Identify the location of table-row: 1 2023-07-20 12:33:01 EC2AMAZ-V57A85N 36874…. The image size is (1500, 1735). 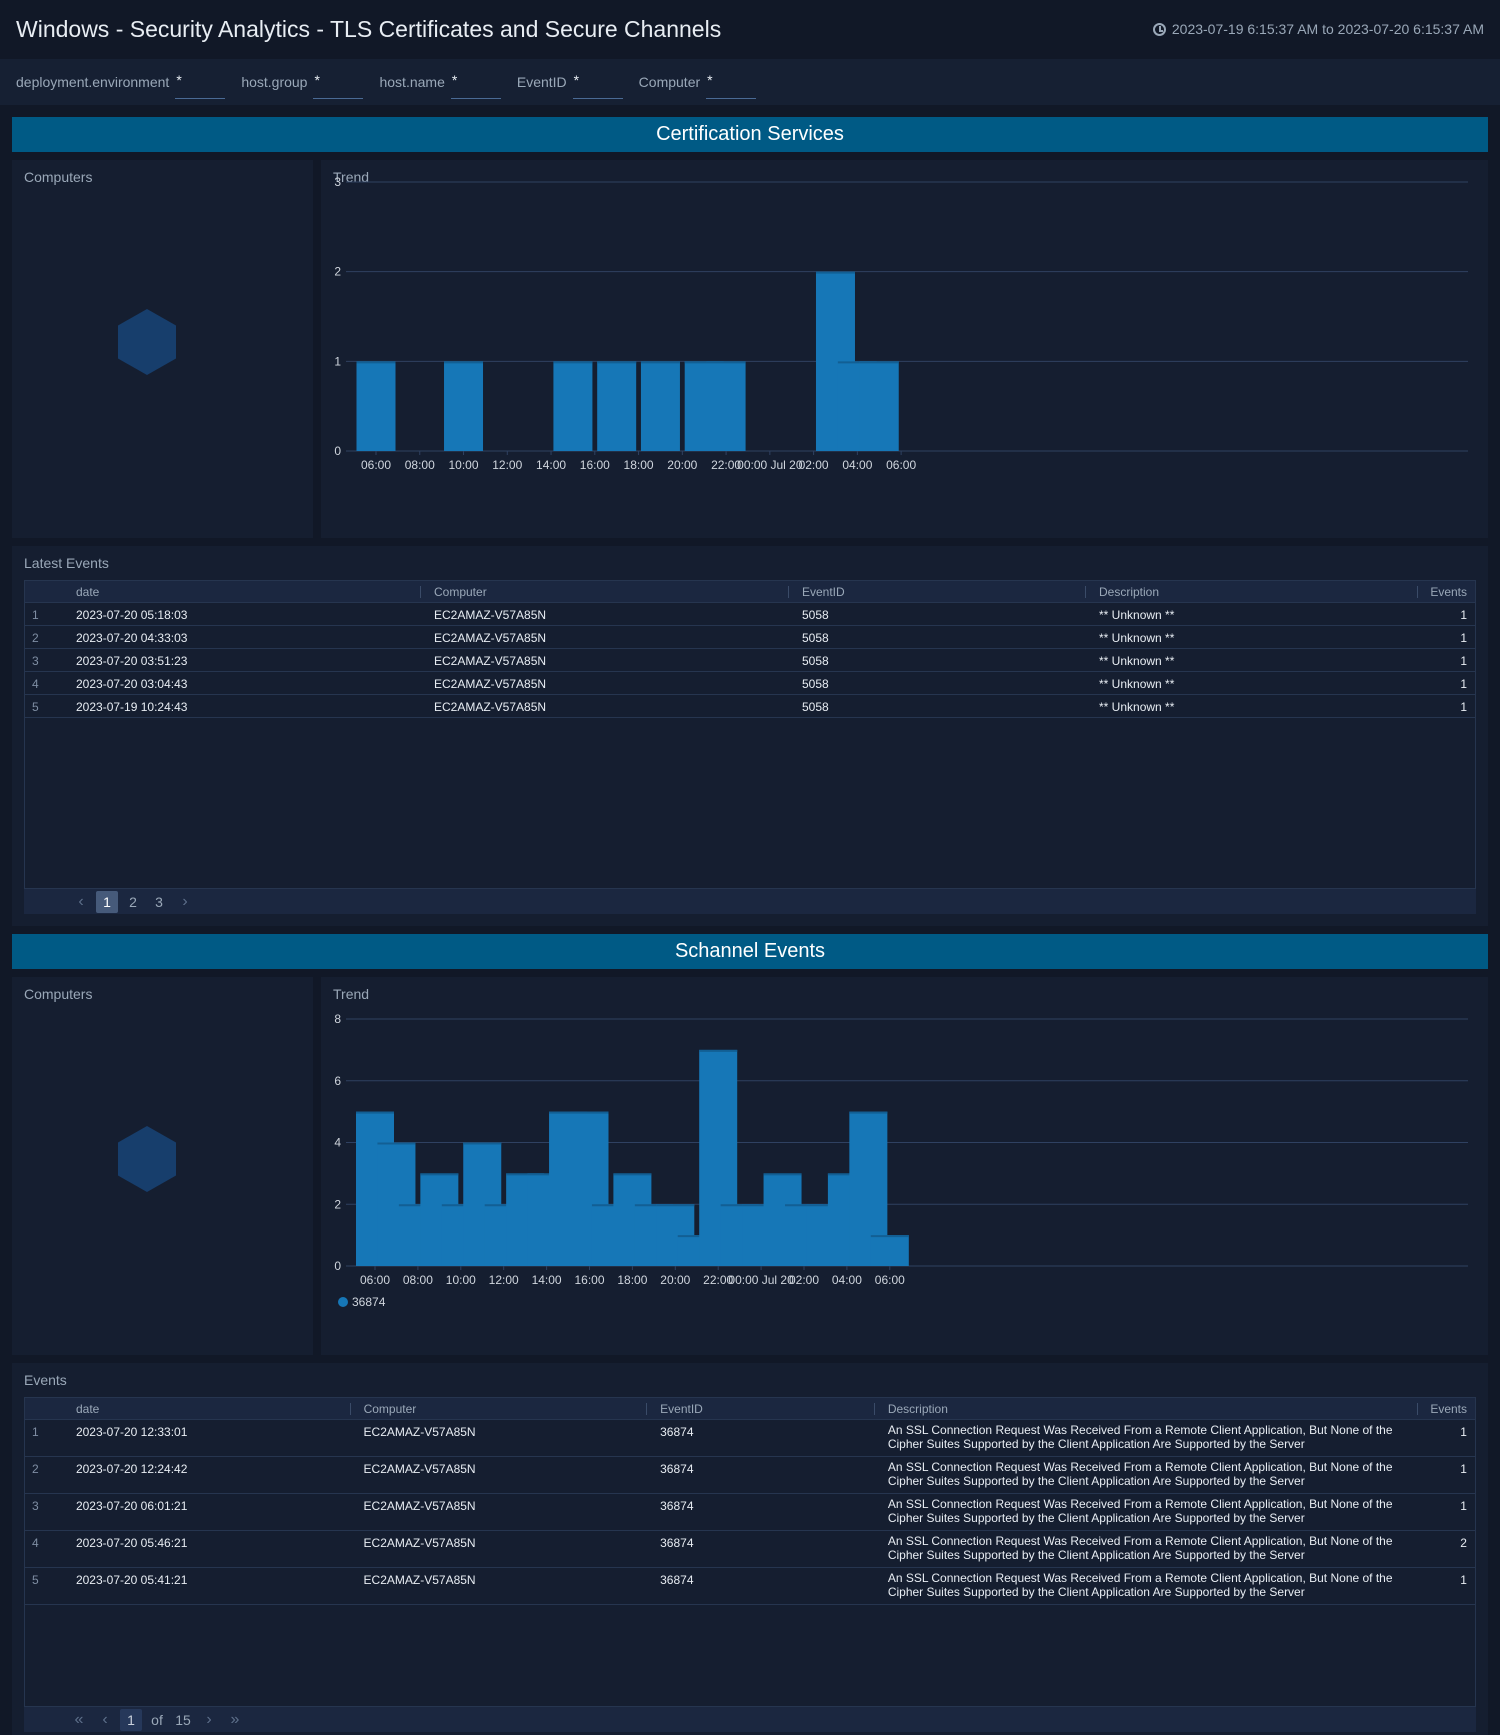
(750, 1438).